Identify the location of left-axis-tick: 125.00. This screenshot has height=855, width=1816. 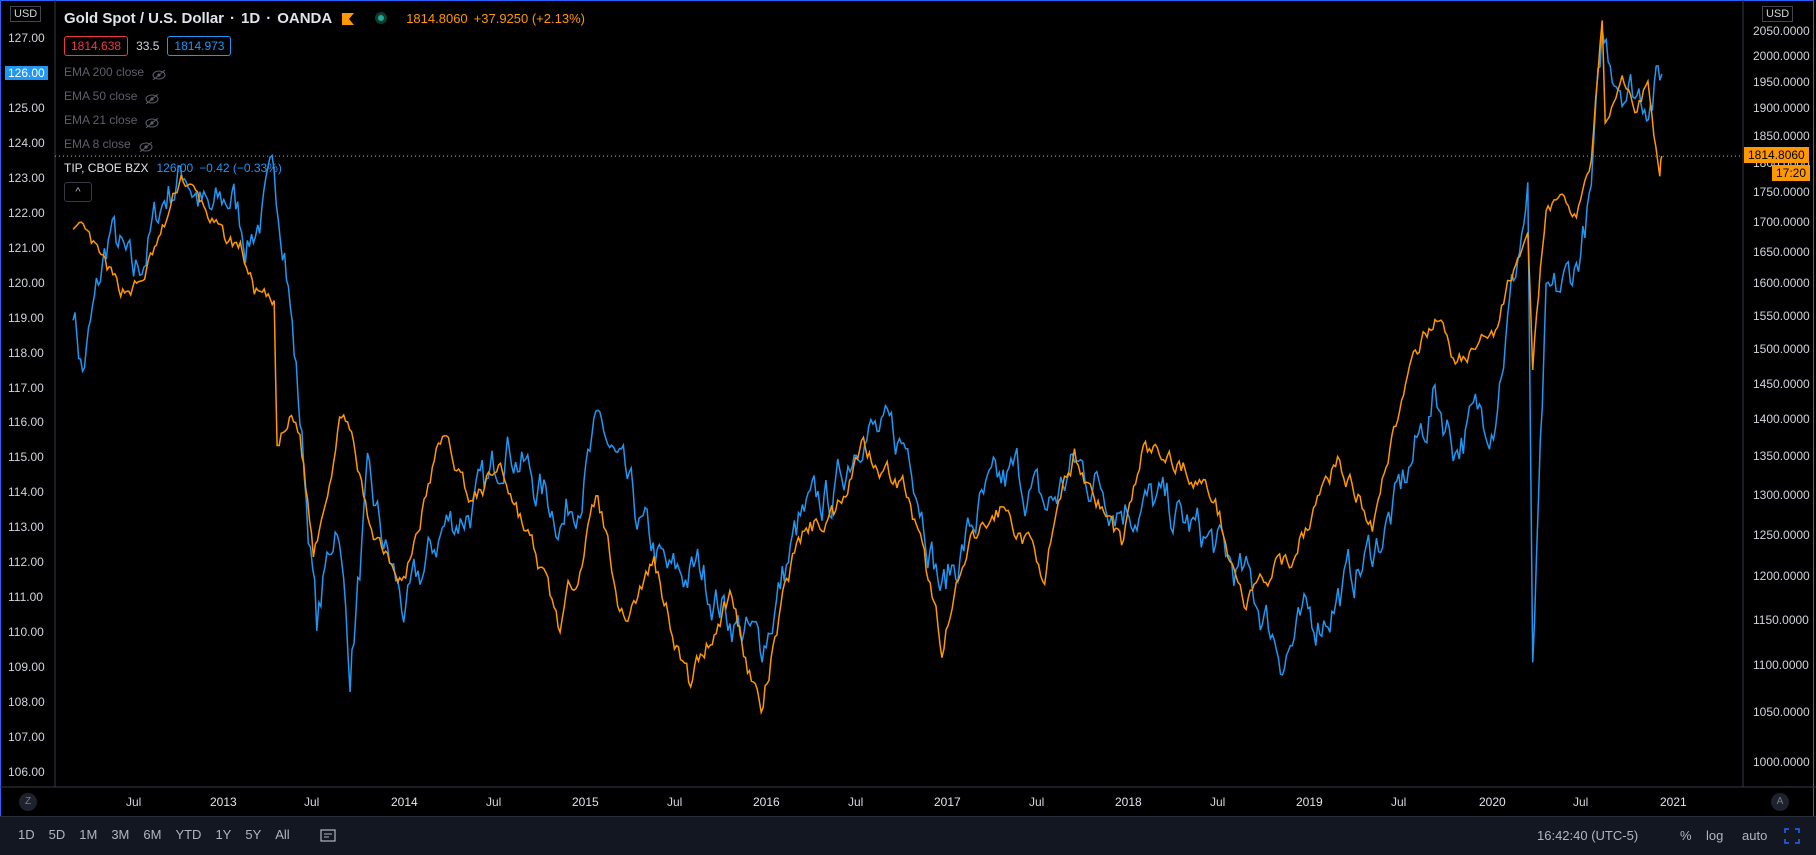
(26, 107).